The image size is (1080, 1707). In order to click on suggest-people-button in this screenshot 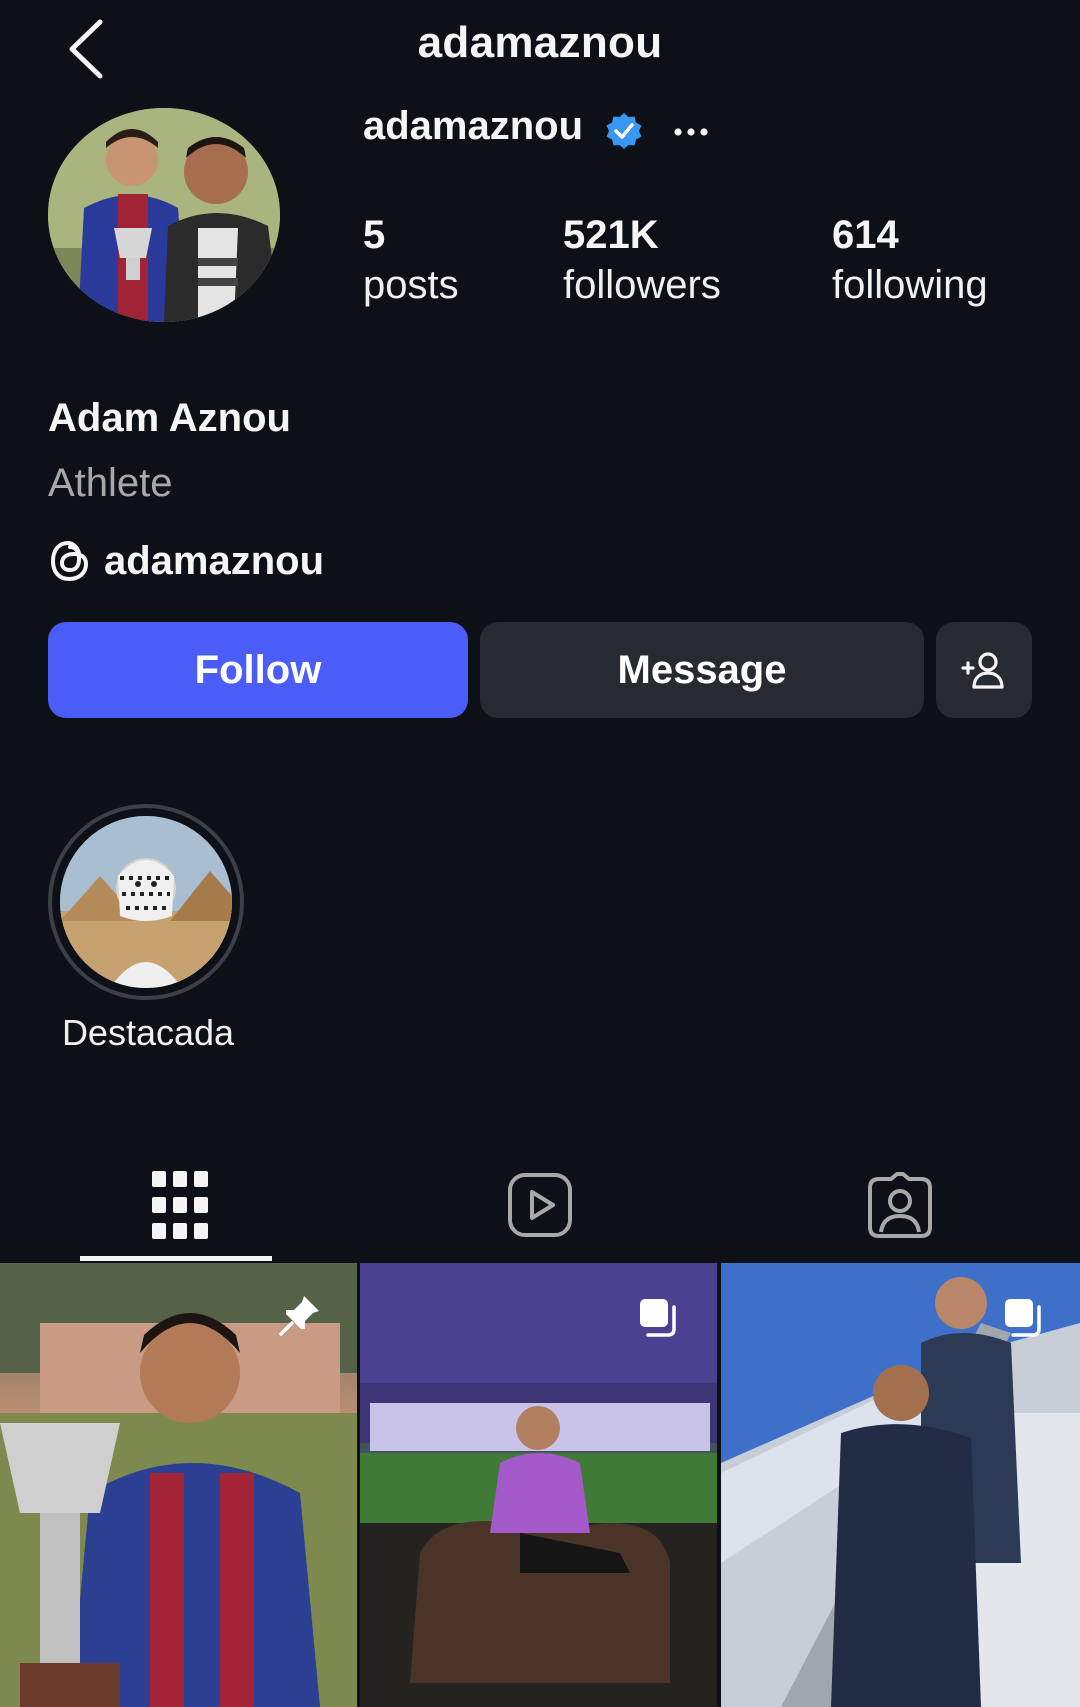, I will do `click(984, 670)`.